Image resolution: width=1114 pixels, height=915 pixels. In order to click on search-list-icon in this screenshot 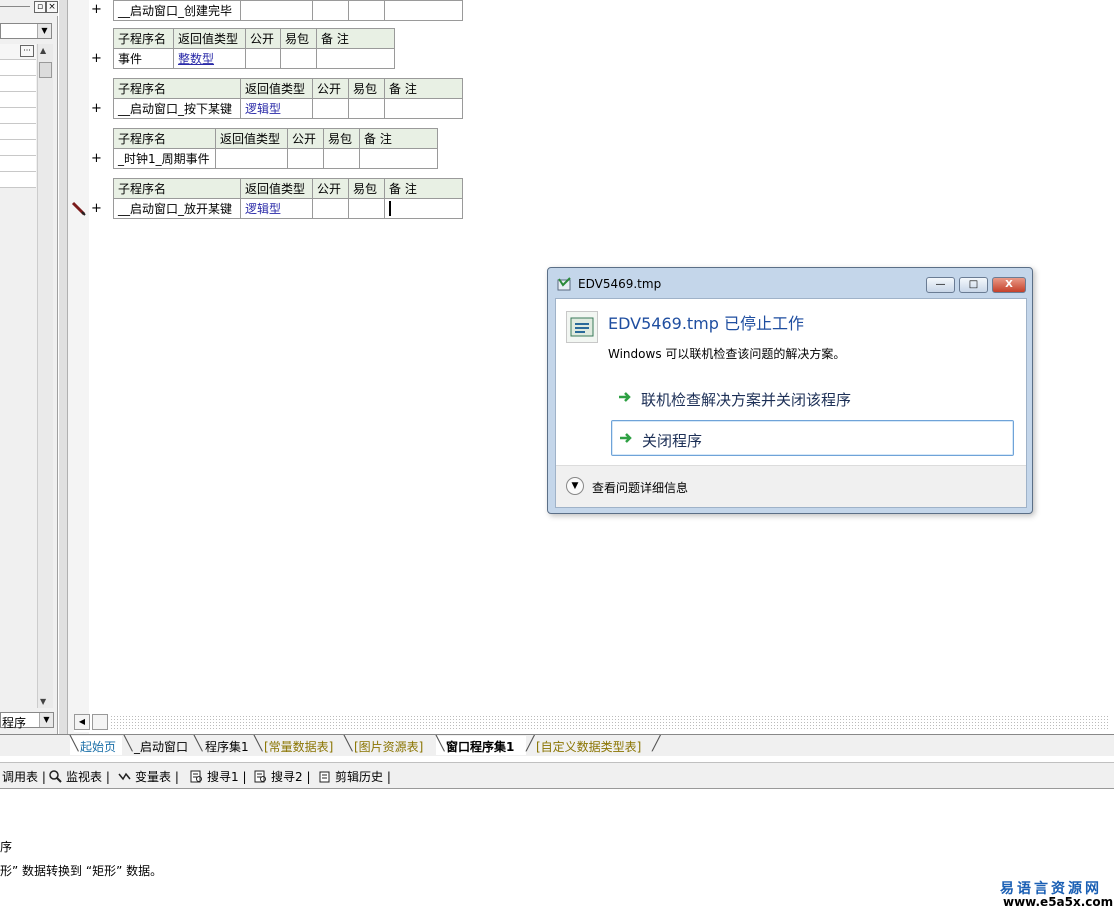, I will do `click(196, 776)`.